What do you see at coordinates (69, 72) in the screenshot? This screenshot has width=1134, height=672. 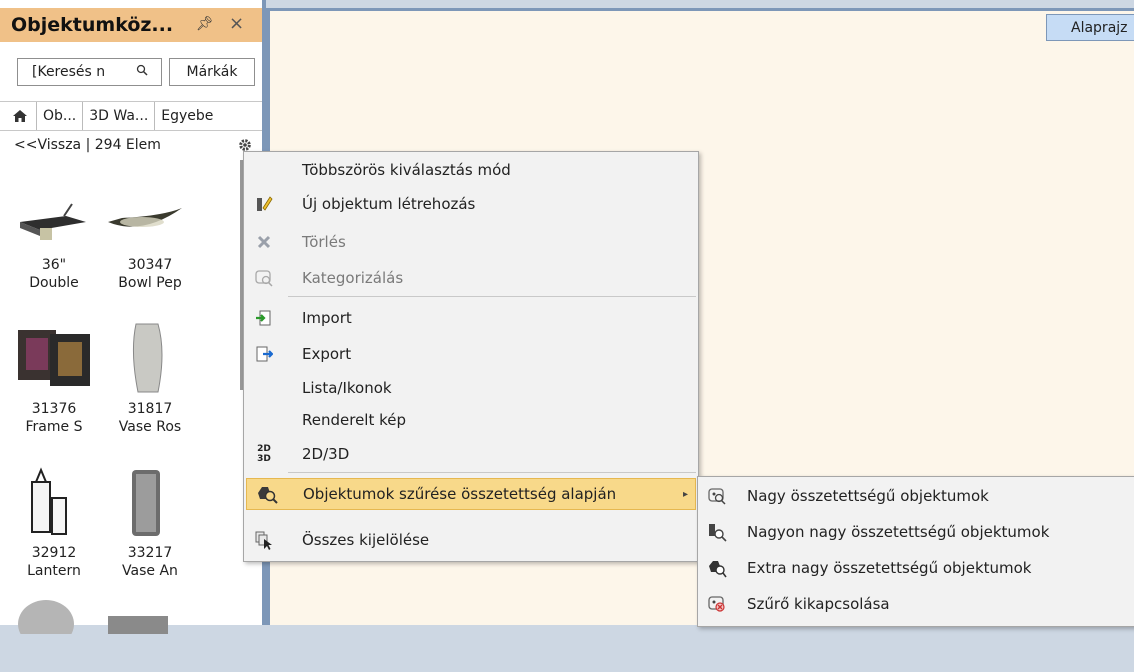 I see `search-value: [Keresés n` at bounding box center [69, 72].